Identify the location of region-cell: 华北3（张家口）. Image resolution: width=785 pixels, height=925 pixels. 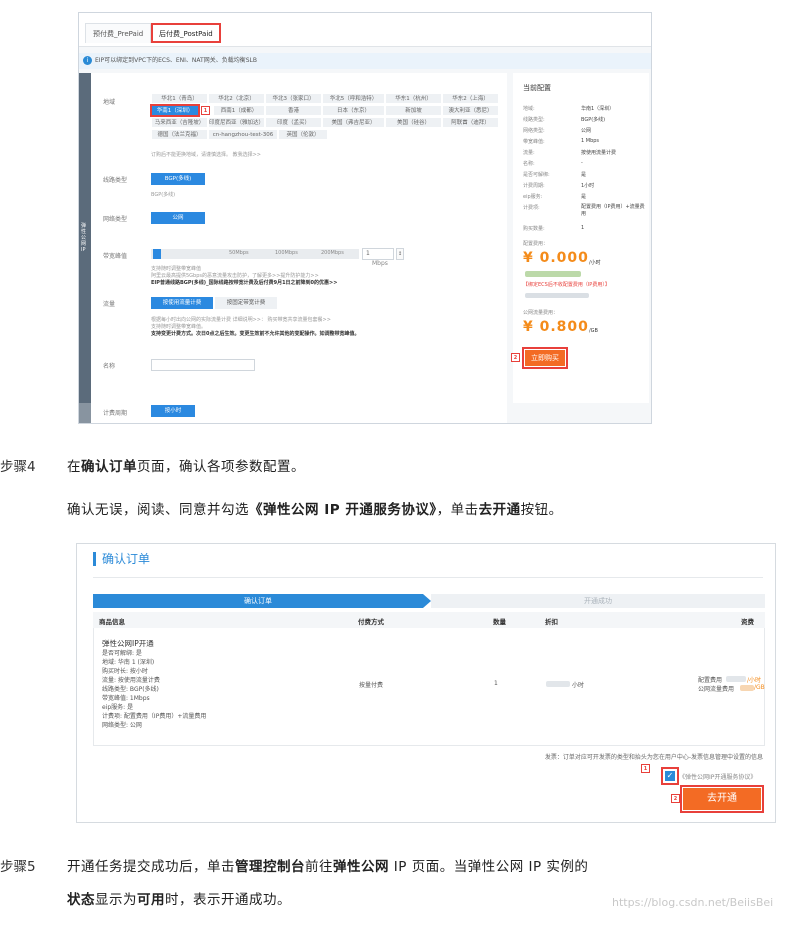
(293, 98).